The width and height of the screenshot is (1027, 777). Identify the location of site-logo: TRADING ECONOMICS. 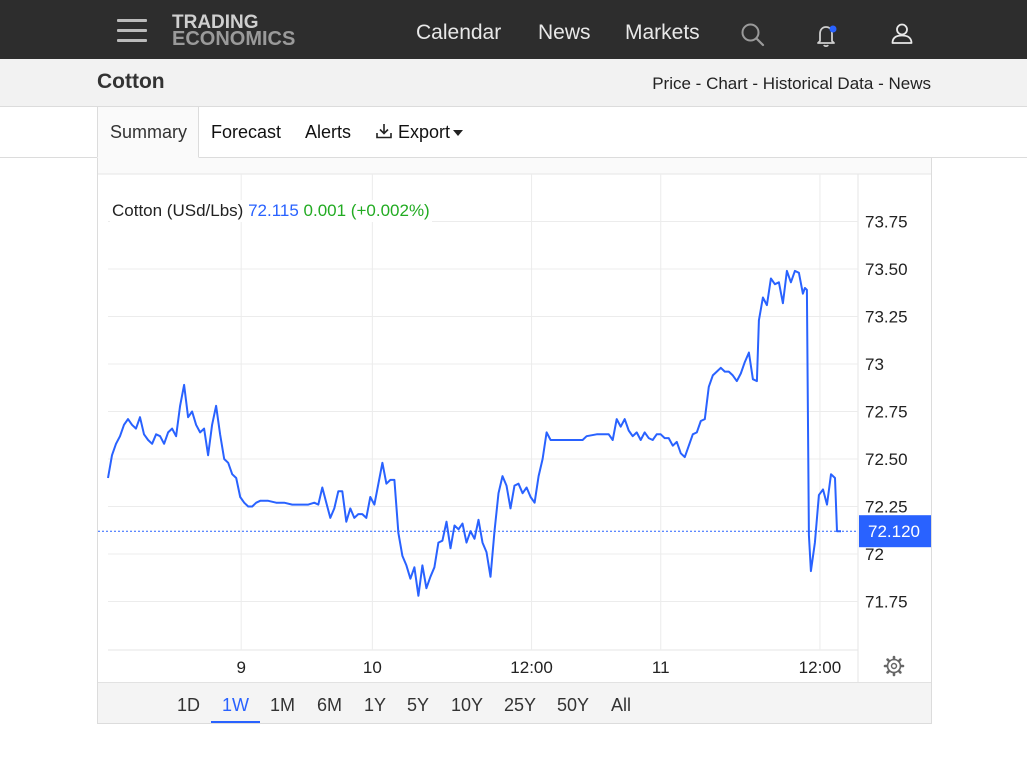
(234, 31).